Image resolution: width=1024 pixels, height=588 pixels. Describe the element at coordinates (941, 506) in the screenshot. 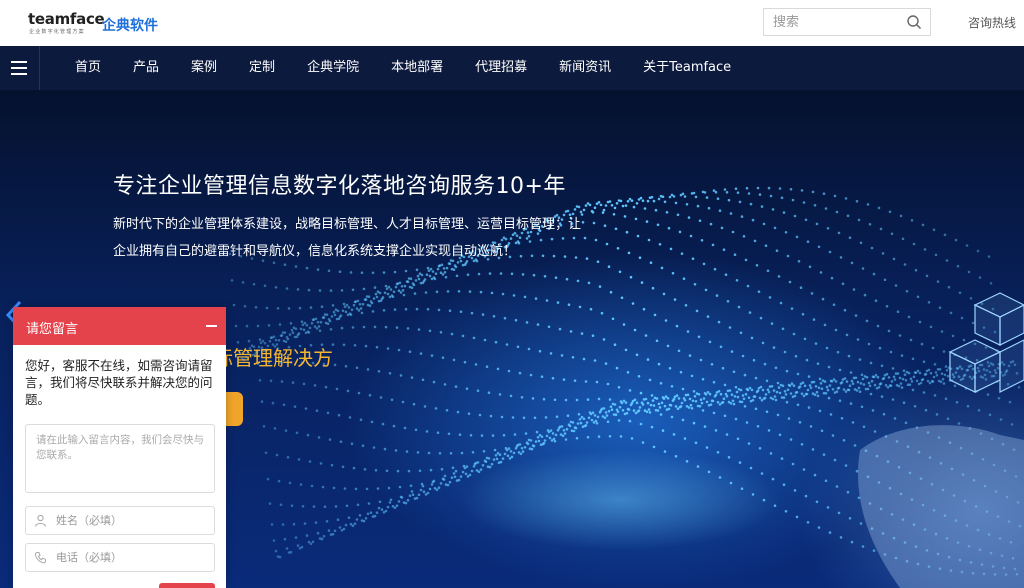

I see `hand-graphic` at that location.